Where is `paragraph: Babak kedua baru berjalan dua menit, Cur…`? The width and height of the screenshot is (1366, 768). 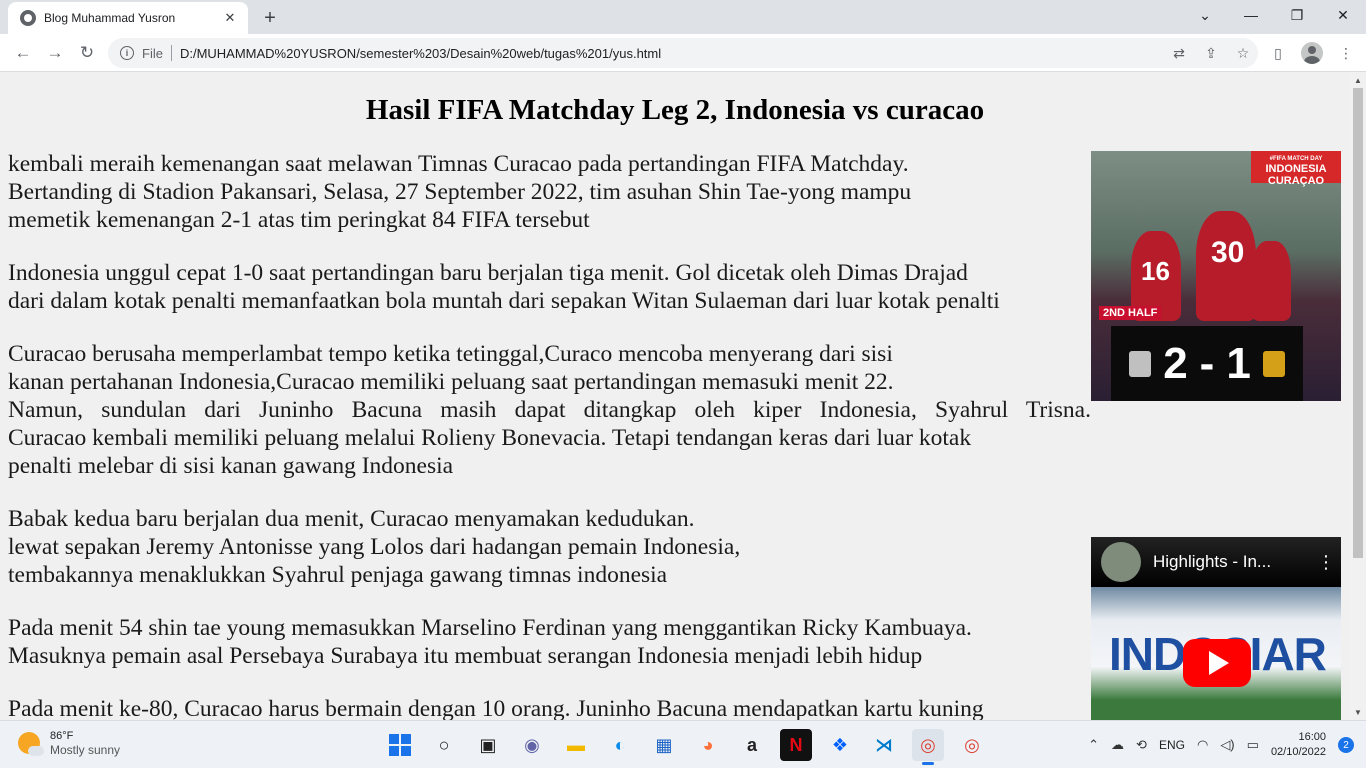 paragraph: Babak kedua baru berjalan dua menit, Cur… is located at coordinates (374, 547).